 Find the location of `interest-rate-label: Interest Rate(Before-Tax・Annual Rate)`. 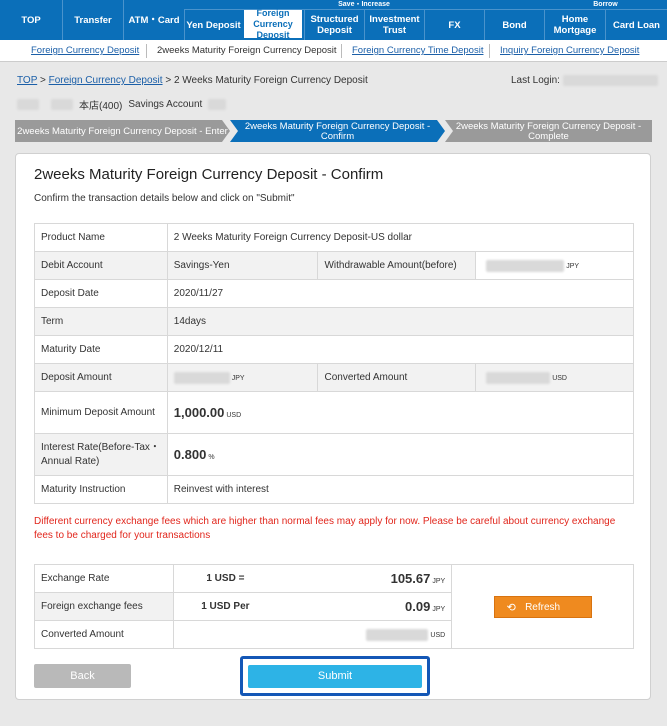

interest-rate-label: Interest Rate(Before-Tax・Annual Rate) is located at coordinates (101, 454).